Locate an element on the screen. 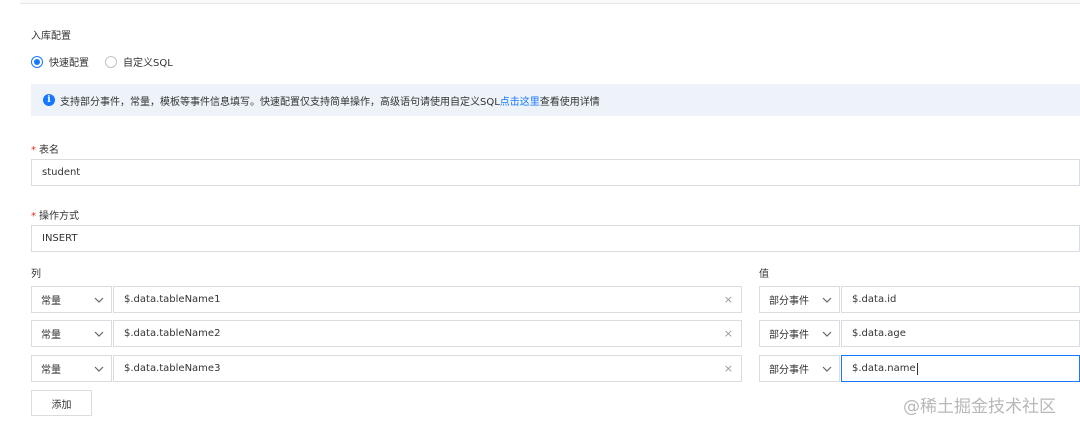 This screenshot has height=428, width=1080. text-caret is located at coordinates (917, 368).